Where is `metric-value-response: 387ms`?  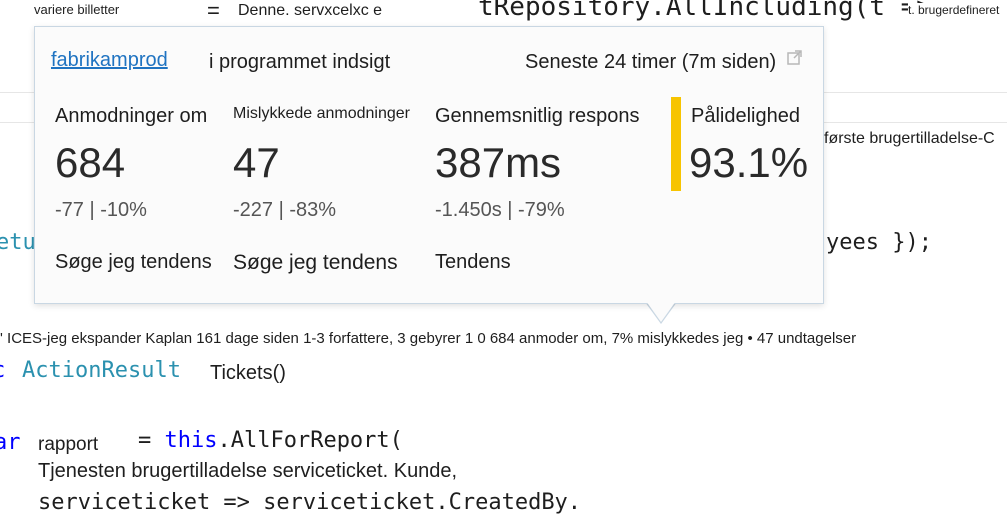 metric-value-response: 387ms is located at coordinates (498, 162).